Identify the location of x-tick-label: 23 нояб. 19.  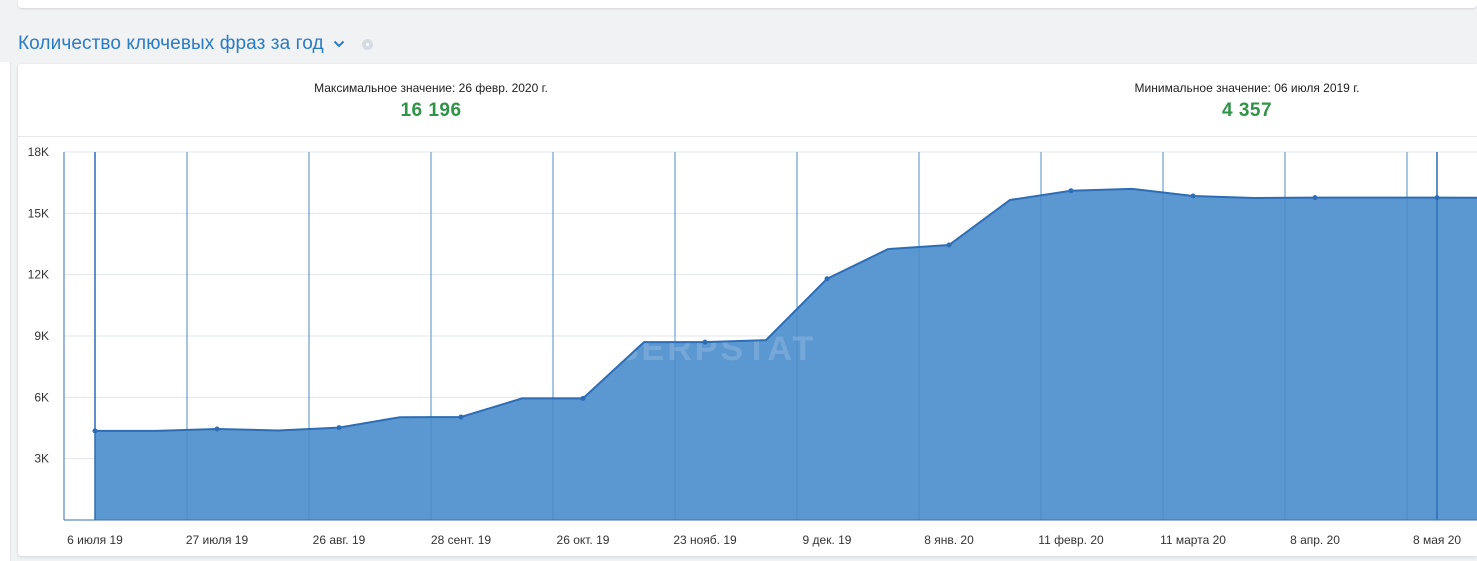
(705, 540).